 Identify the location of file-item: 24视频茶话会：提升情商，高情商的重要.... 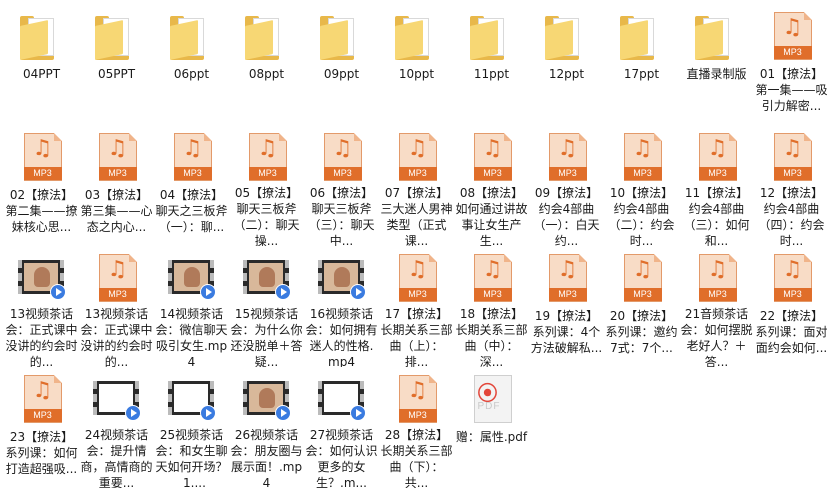
(116, 427).